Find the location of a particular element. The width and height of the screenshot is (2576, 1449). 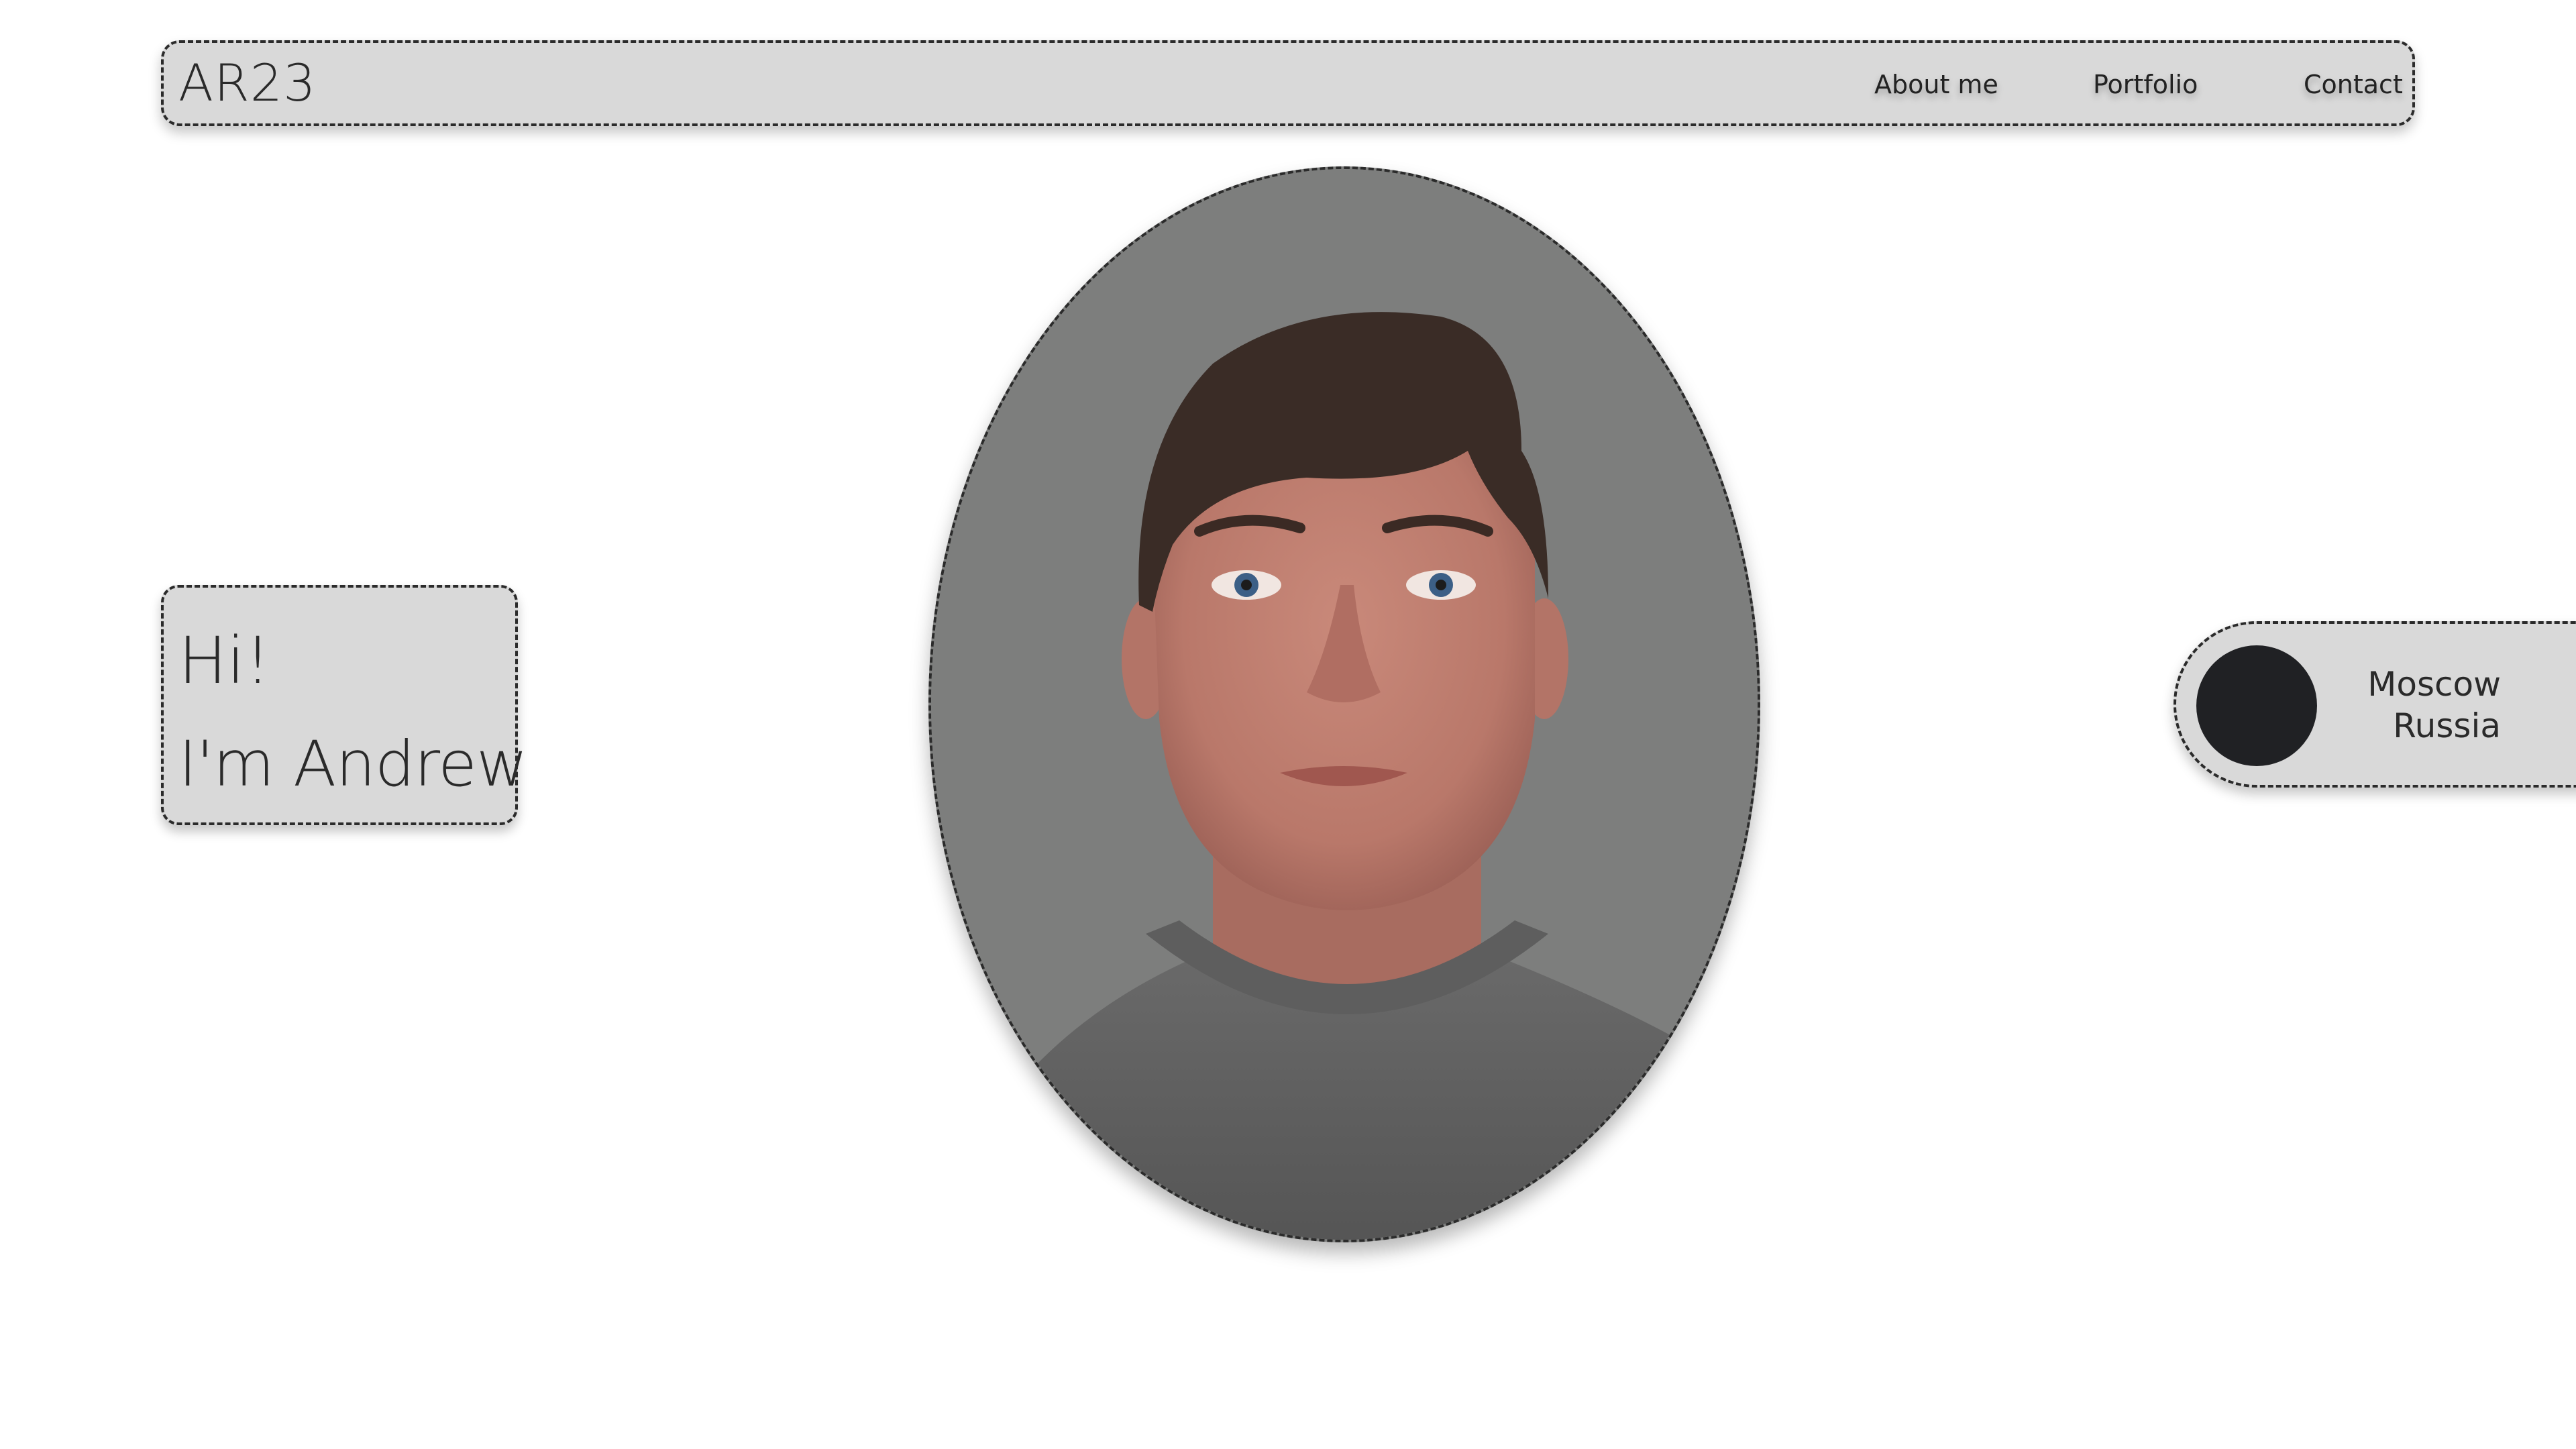

location-country: Russia is located at coordinates (2447, 725).